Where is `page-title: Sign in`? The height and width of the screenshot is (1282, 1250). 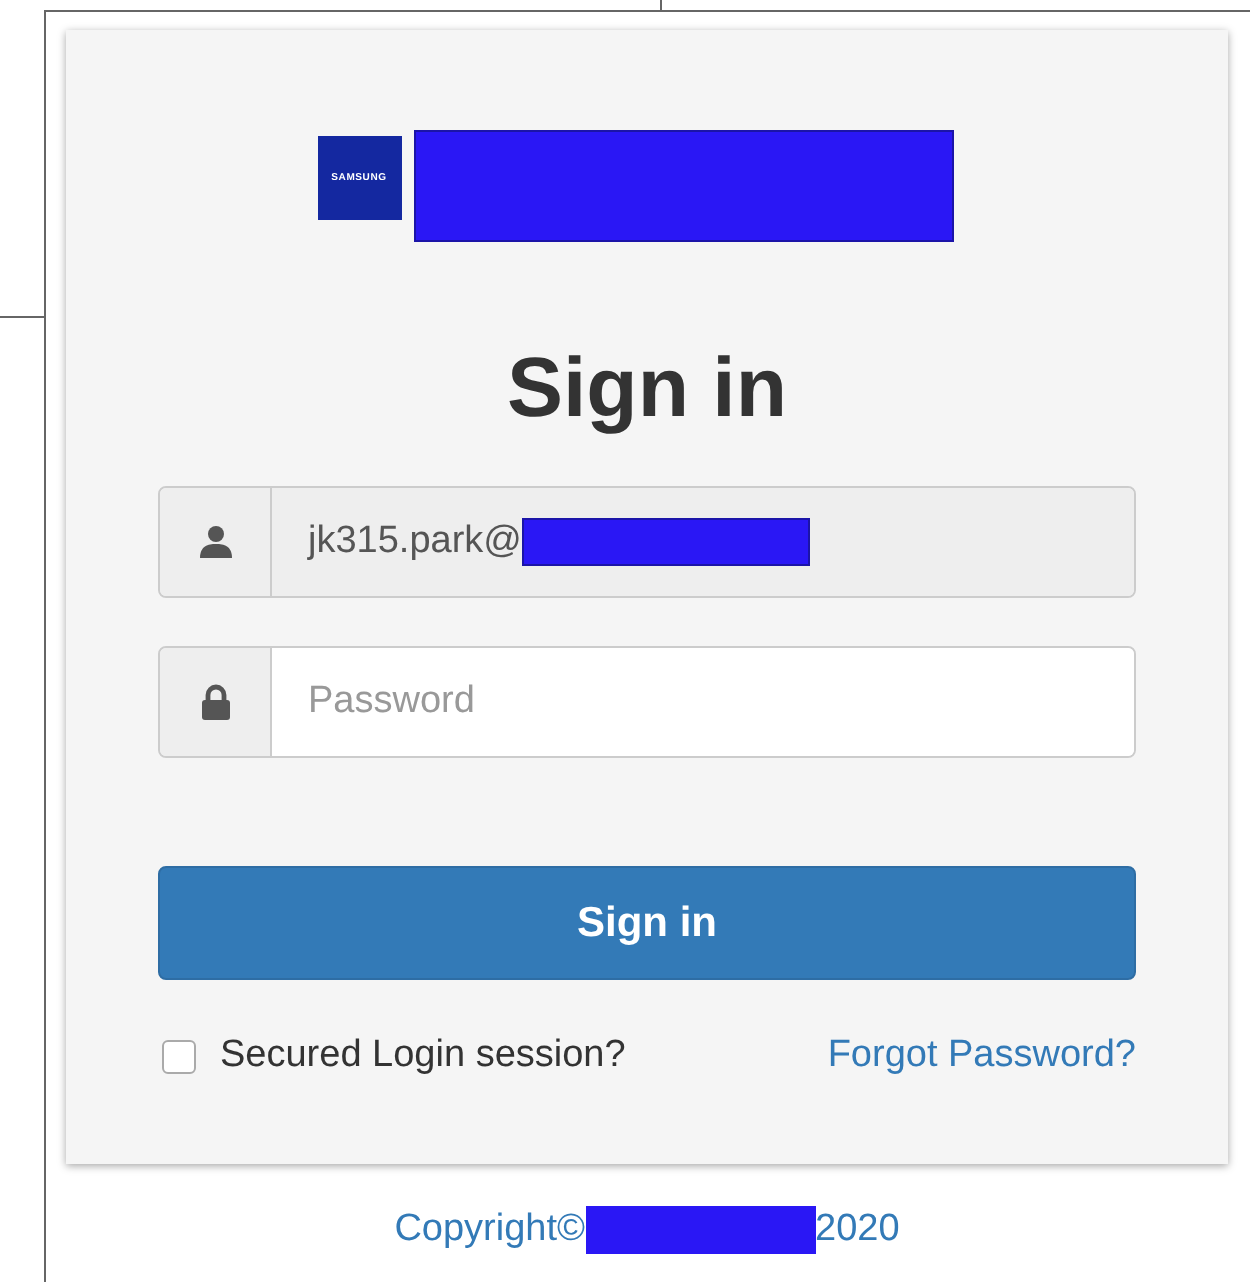 page-title: Sign in is located at coordinates (647, 388).